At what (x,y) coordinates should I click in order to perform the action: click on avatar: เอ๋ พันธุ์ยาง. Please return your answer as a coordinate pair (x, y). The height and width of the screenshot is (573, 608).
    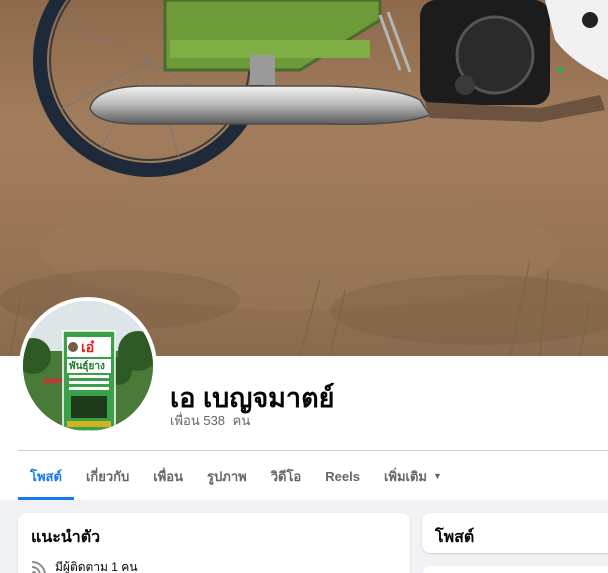
    Looking at the image, I should click on (88, 366).